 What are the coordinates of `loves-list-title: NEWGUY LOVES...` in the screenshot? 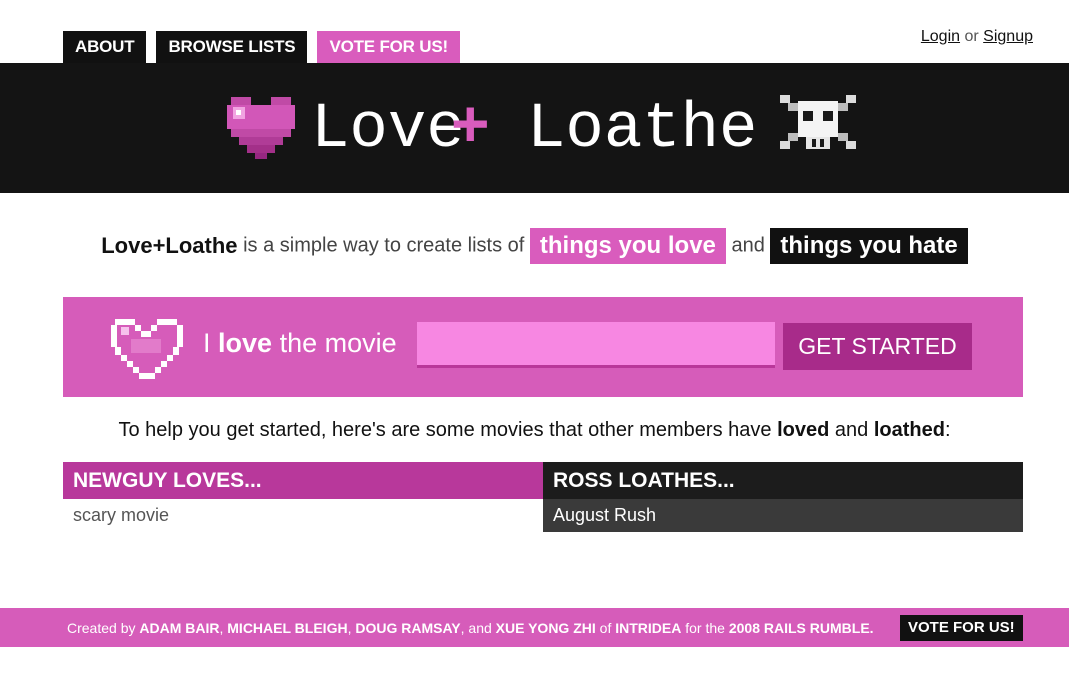 It's located at (303, 480).